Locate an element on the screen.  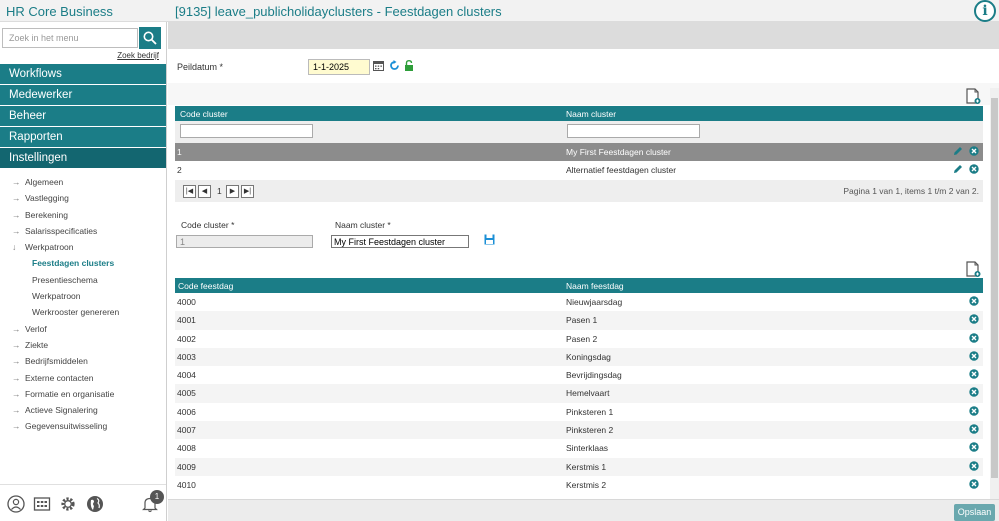
table-row: 4008 Sinterklaas is located at coordinates (579, 448).